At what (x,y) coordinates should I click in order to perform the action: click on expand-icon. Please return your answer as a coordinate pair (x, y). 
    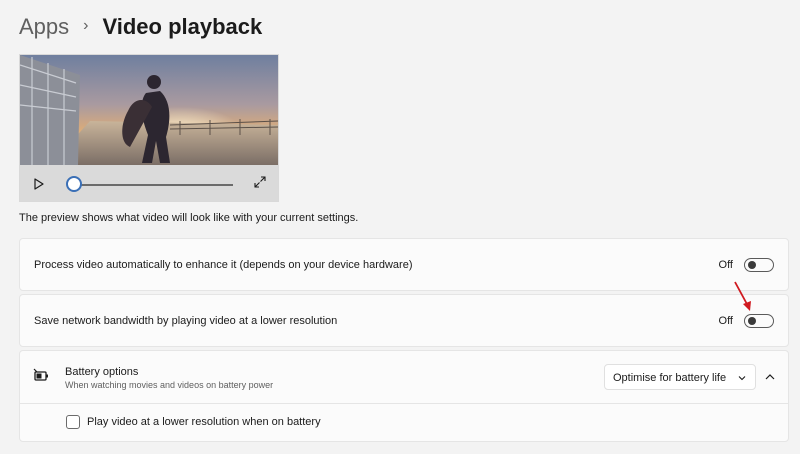
    Looking at the image, I should click on (260, 182).